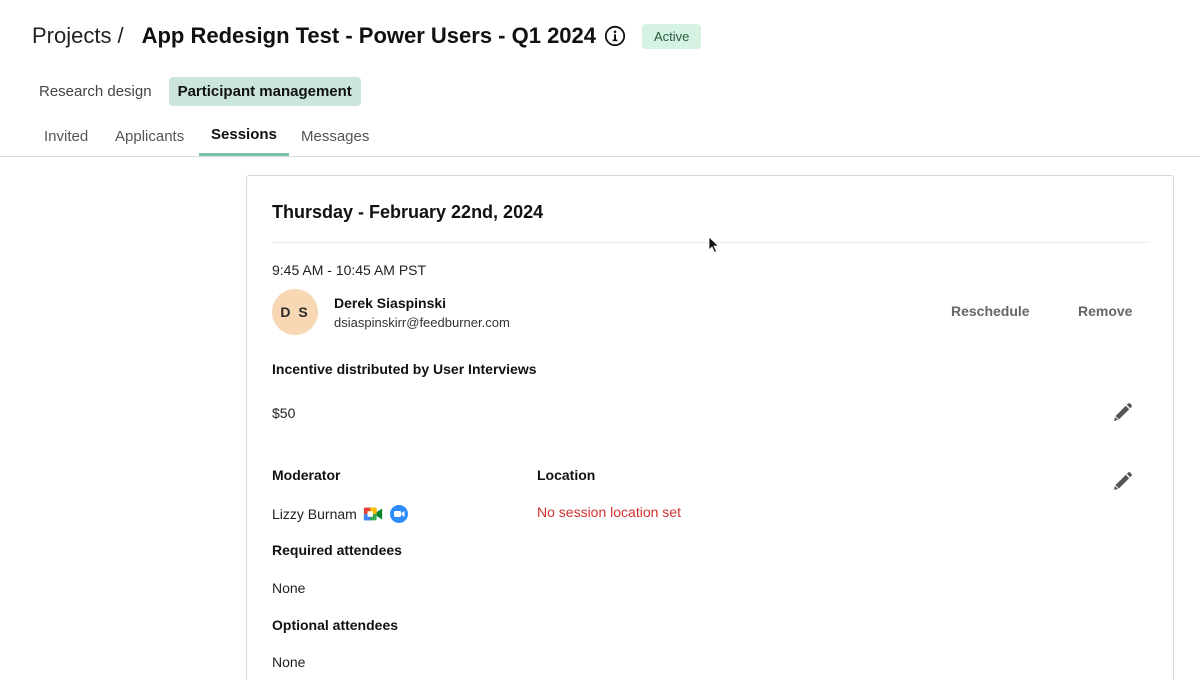 The width and height of the screenshot is (1200, 680). What do you see at coordinates (95, 91) in the screenshot?
I see `mode-research-design: Research design` at bounding box center [95, 91].